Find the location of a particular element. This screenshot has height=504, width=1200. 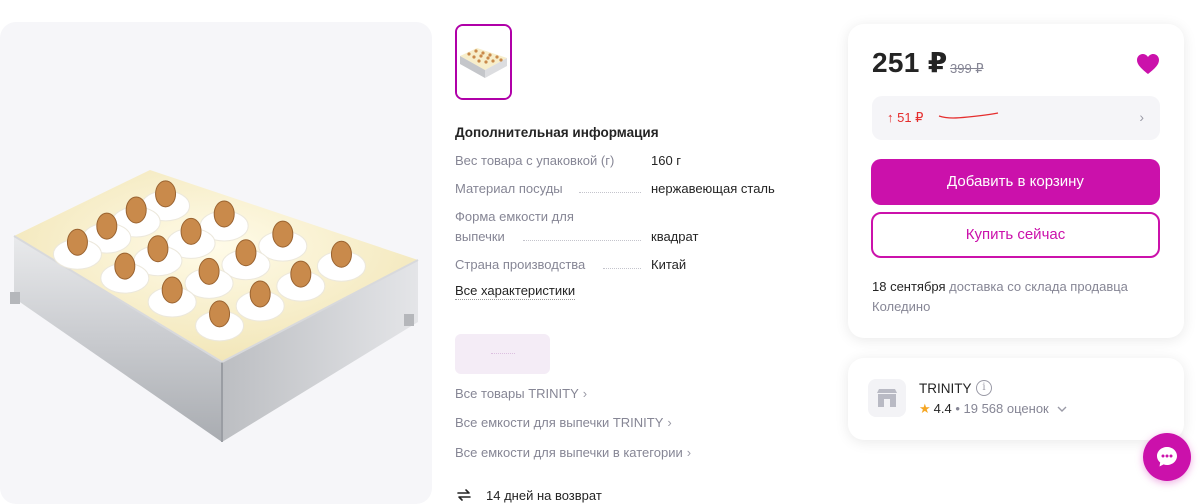

product-thumbnail is located at coordinates (483, 62).